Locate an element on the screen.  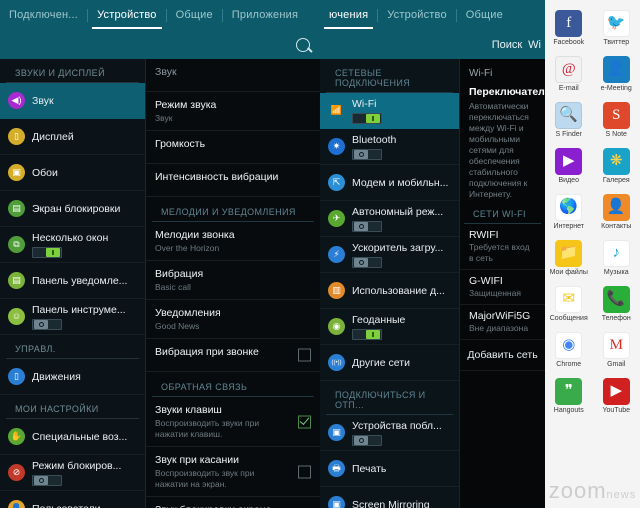
app-drawer-item: 🔍 S Finder is located at coordinates (569, 121).